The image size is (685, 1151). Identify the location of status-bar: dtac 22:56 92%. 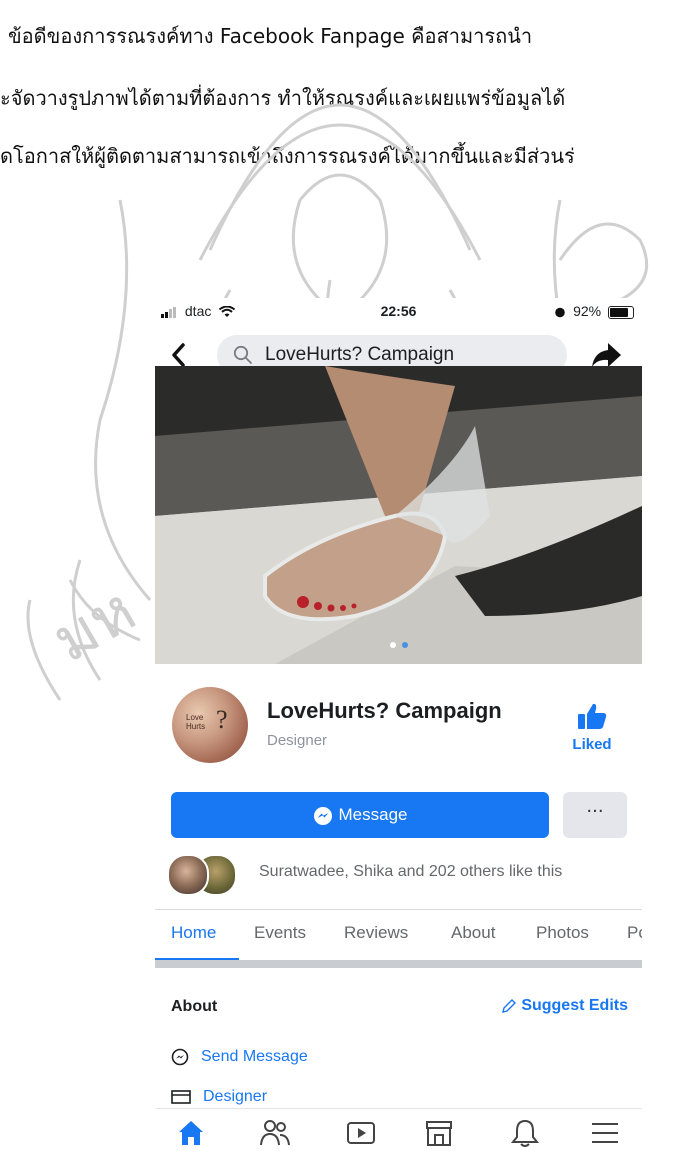
(398, 312).